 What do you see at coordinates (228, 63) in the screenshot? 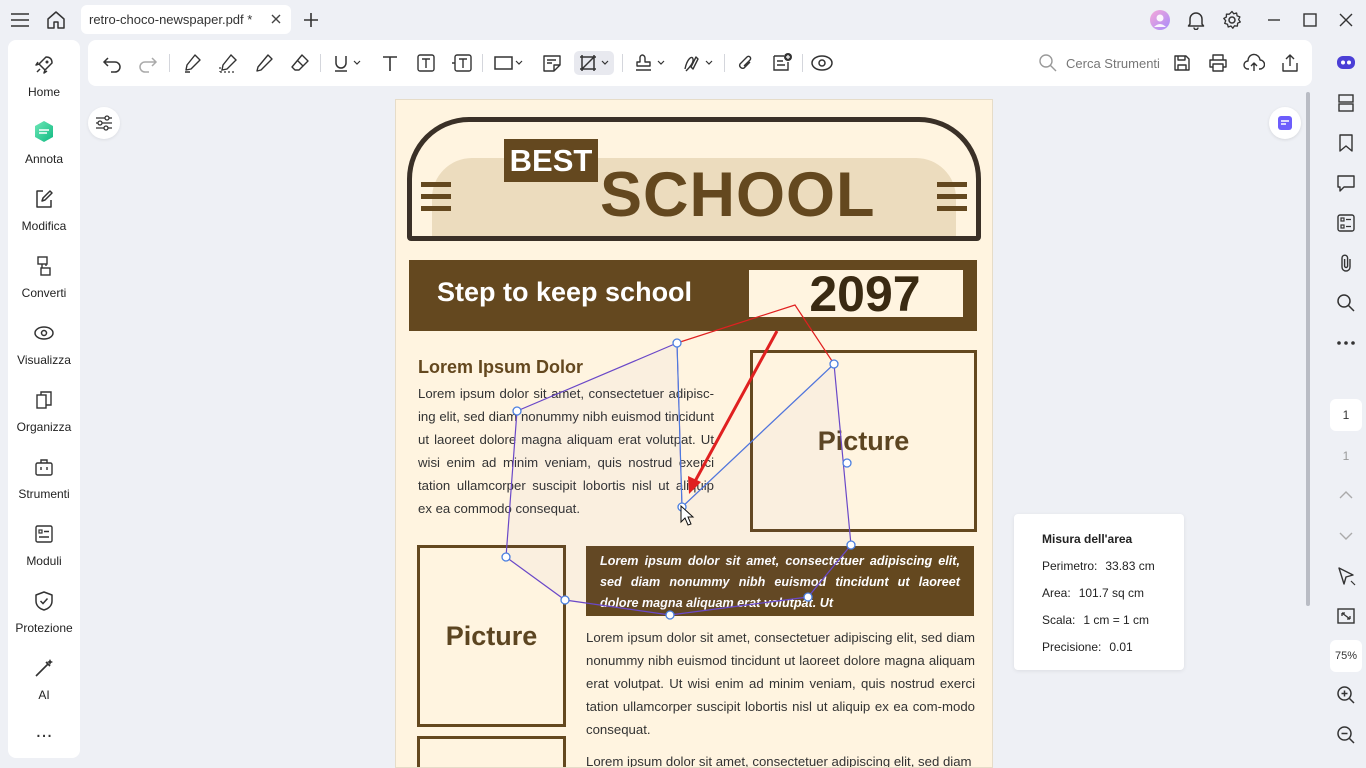
I see `area-highlight-icon` at bounding box center [228, 63].